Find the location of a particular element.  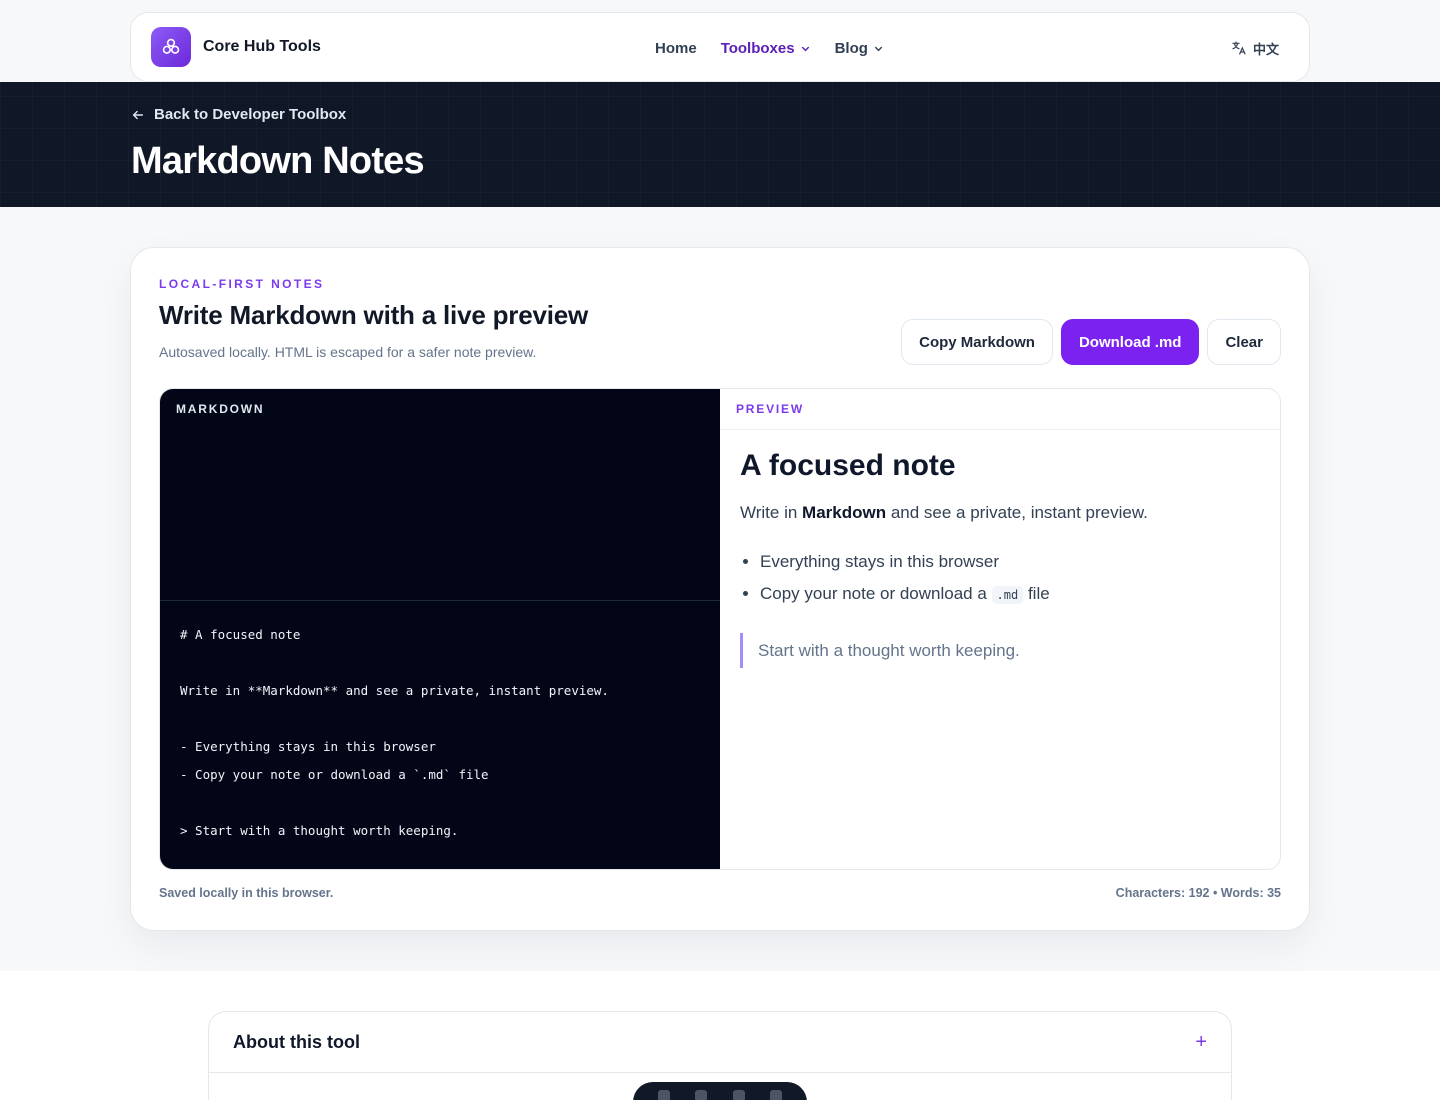

preview-list-item: Copy your note or download a .md file is located at coordinates (905, 594).